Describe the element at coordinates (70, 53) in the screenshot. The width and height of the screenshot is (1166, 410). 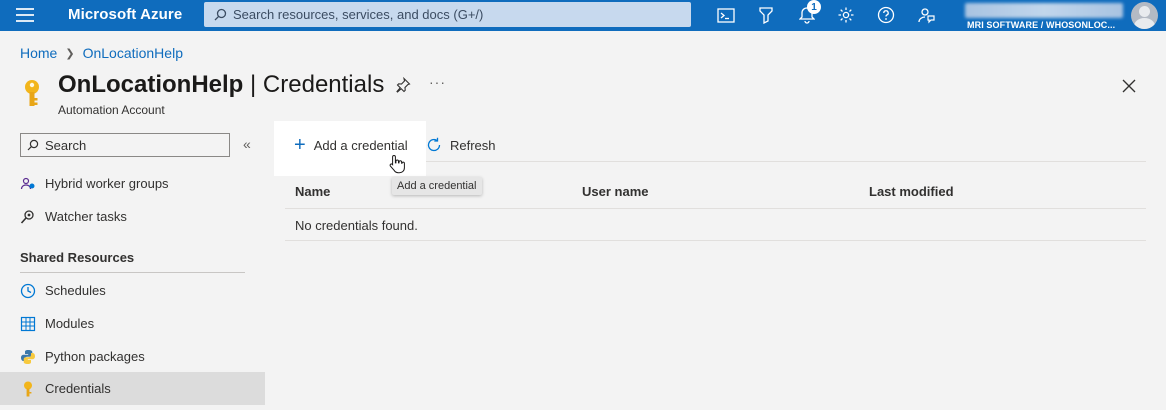
I see `chevron-right-icon: ❯` at that location.